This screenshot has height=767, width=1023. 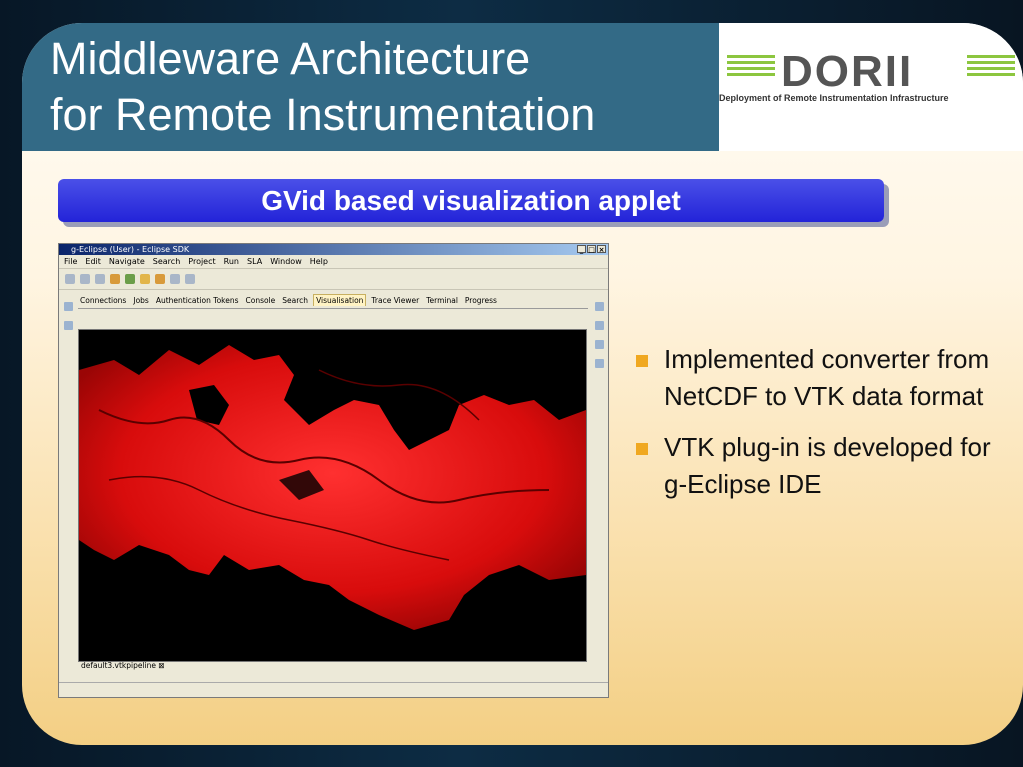 I want to click on logo-bars-left, so click(x=751, y=69).